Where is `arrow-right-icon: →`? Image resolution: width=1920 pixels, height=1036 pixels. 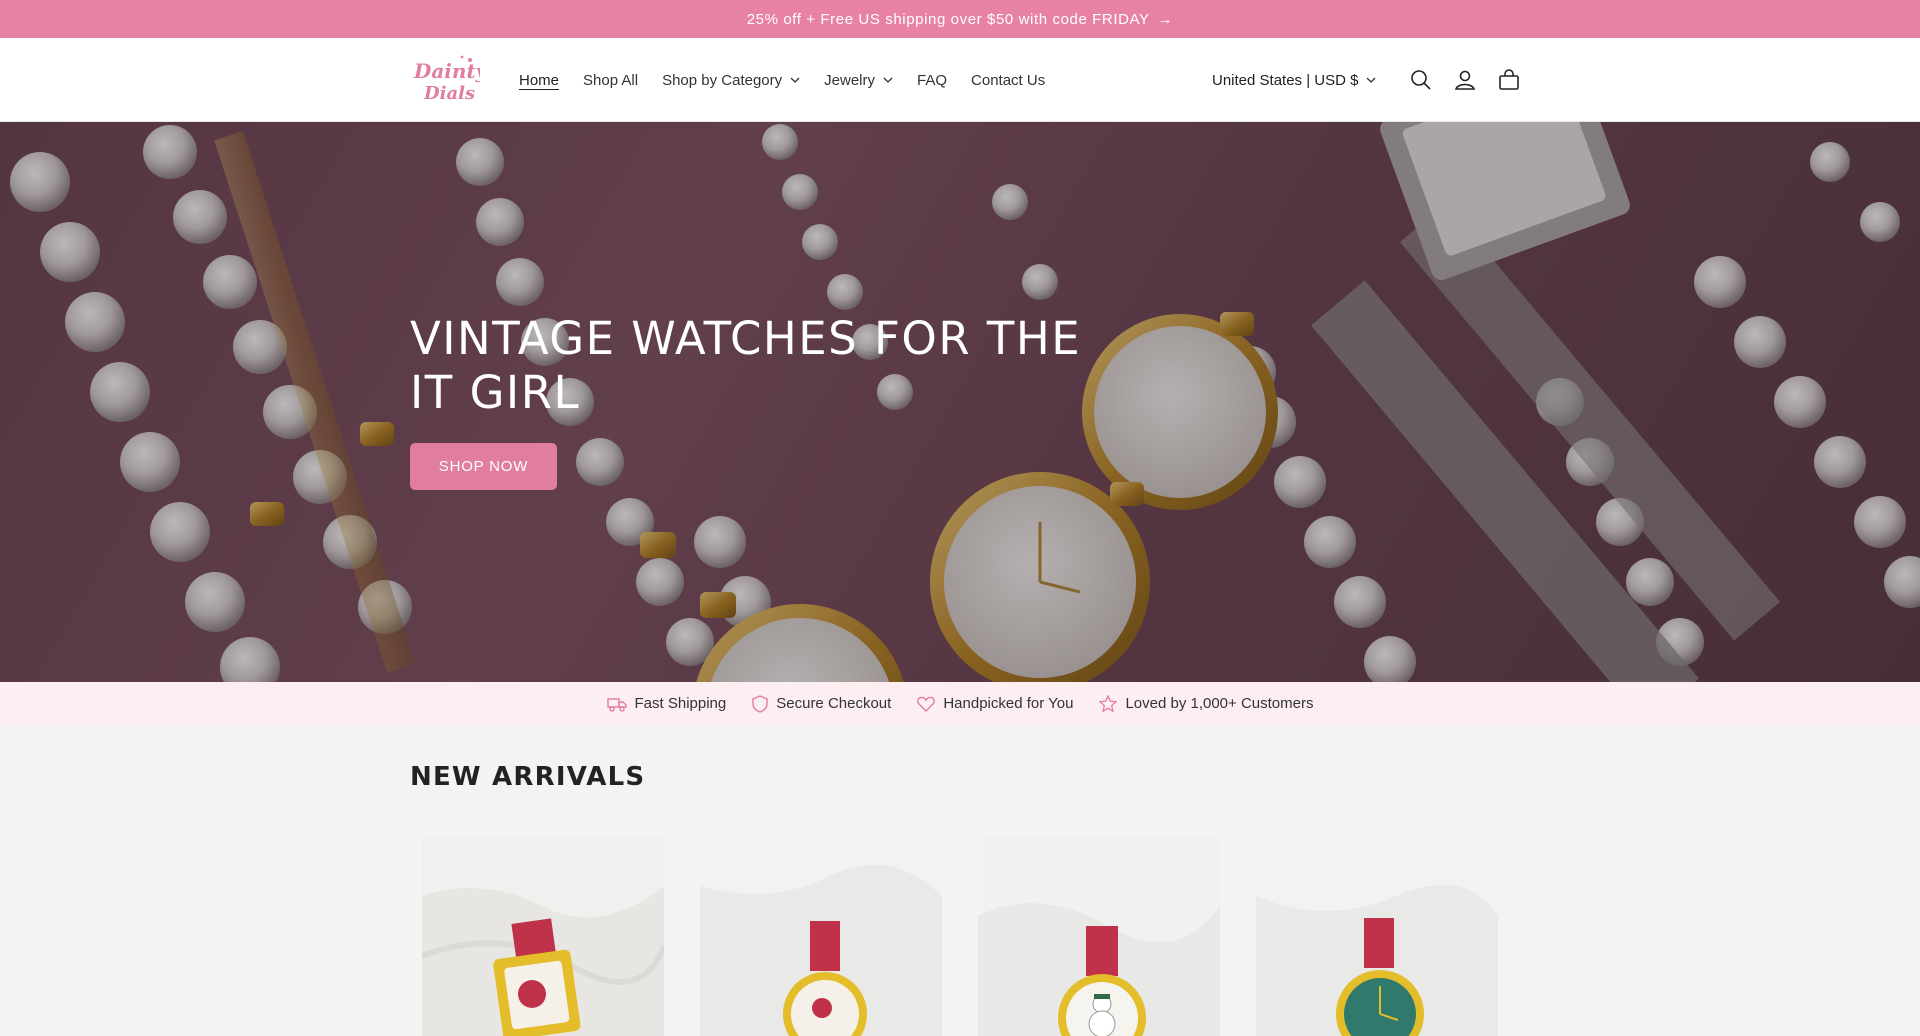 arrow-right-icon: → is located at coordinates (1165, 19).